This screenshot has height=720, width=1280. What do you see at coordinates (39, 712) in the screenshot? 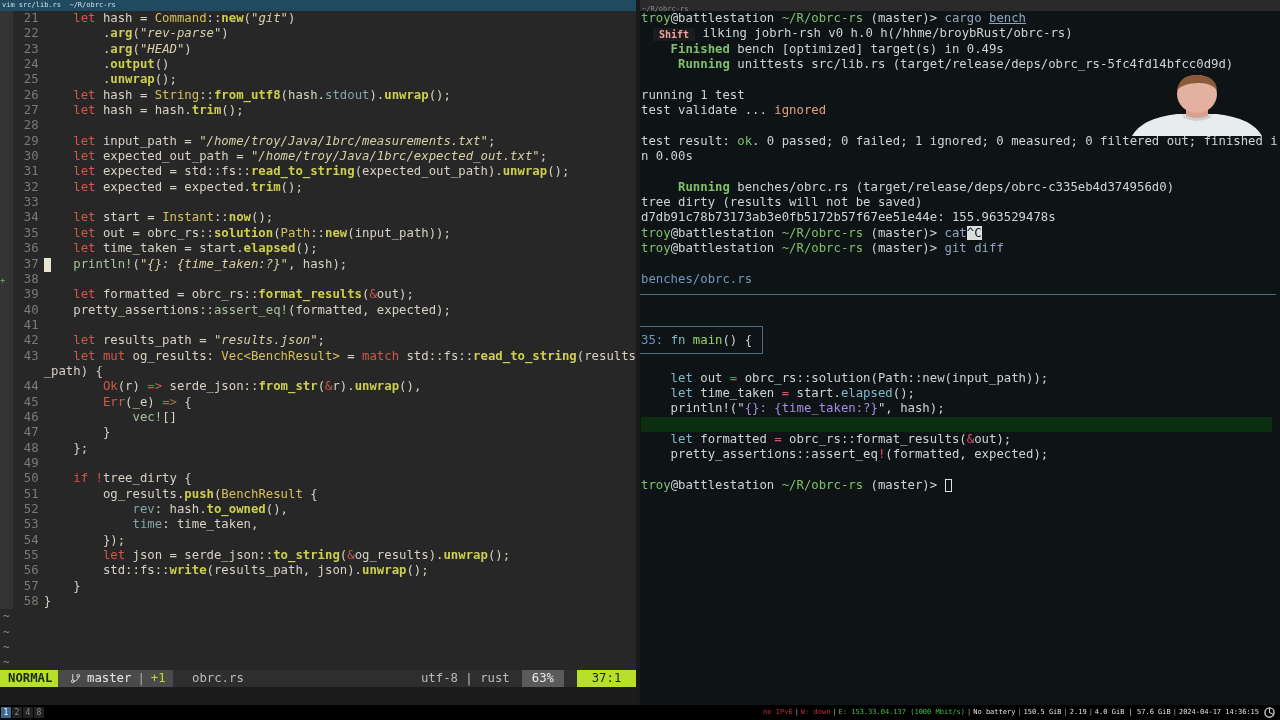
I see `workspace-button: 8` at bounding box center [39, 712].